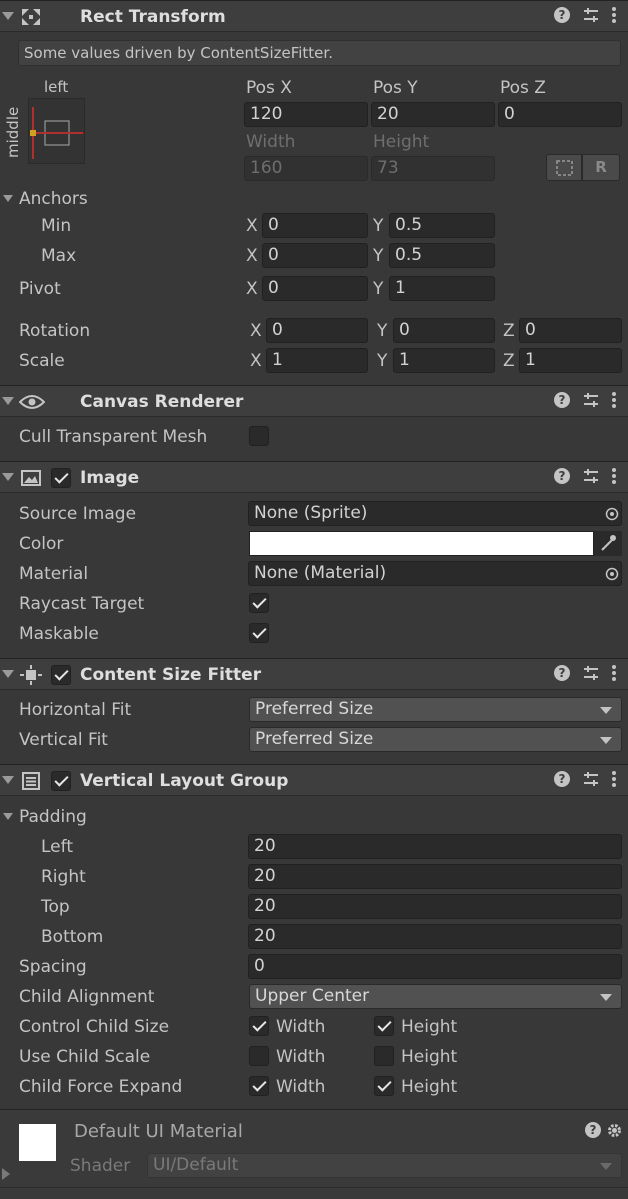 Image resolution: width=628 pixels, height=1199 pixels. Describe the element at coordinates (53, 967) in the screenshot. I see `spacing-label: Spacing` at that location.